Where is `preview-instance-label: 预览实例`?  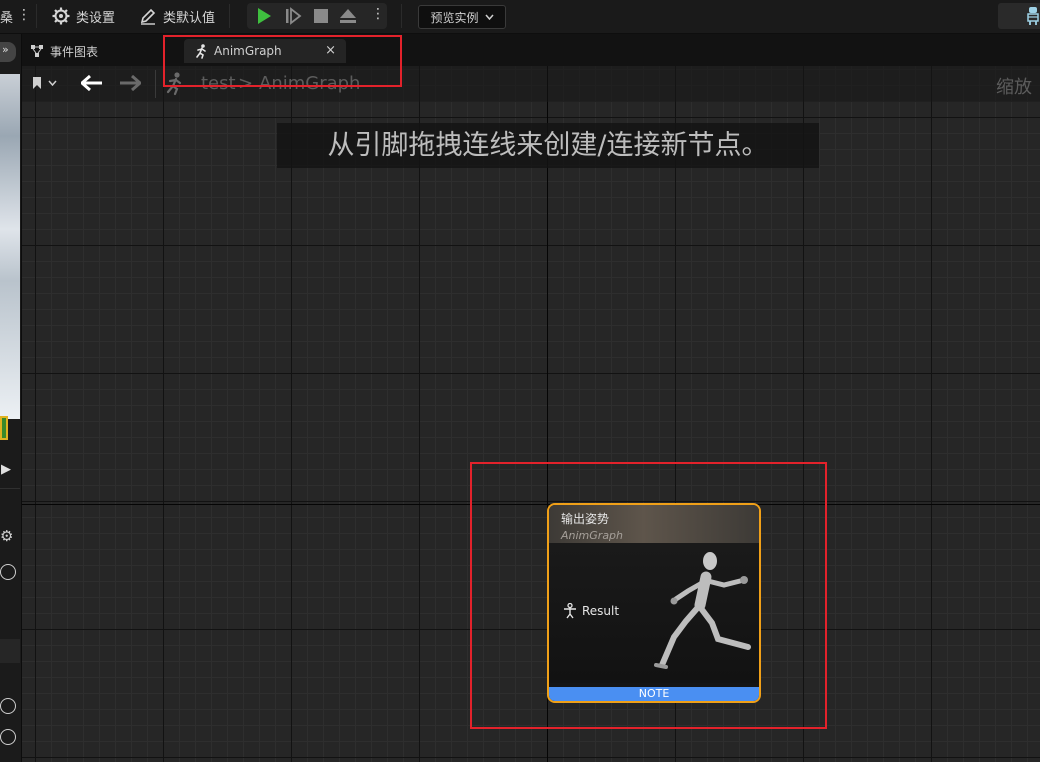
preview-instance-label: 预览实例 is located at coordinates (454, 17).